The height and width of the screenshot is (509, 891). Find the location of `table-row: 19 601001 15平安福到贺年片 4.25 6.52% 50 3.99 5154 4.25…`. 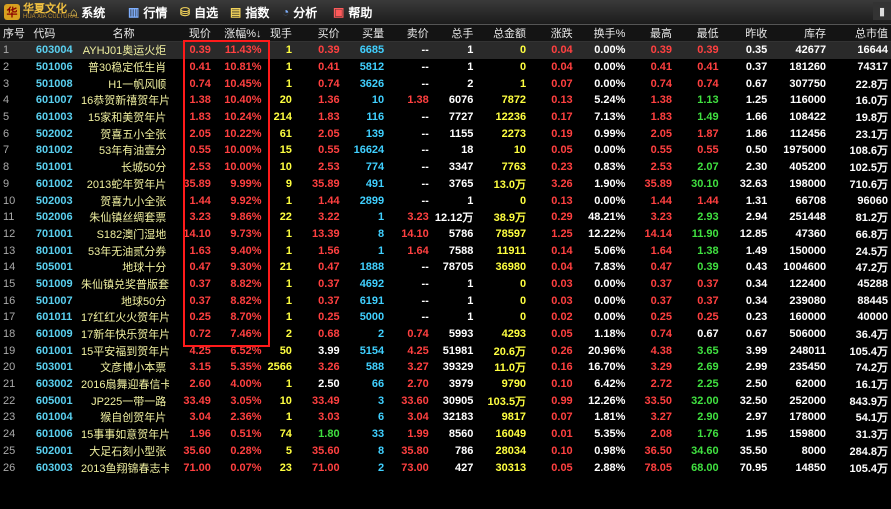

table-row: 19 601001 15平安福到贺年片 4.25 6.52% 50 3.99 5154 4.25… is located at coordinates (445, 350).